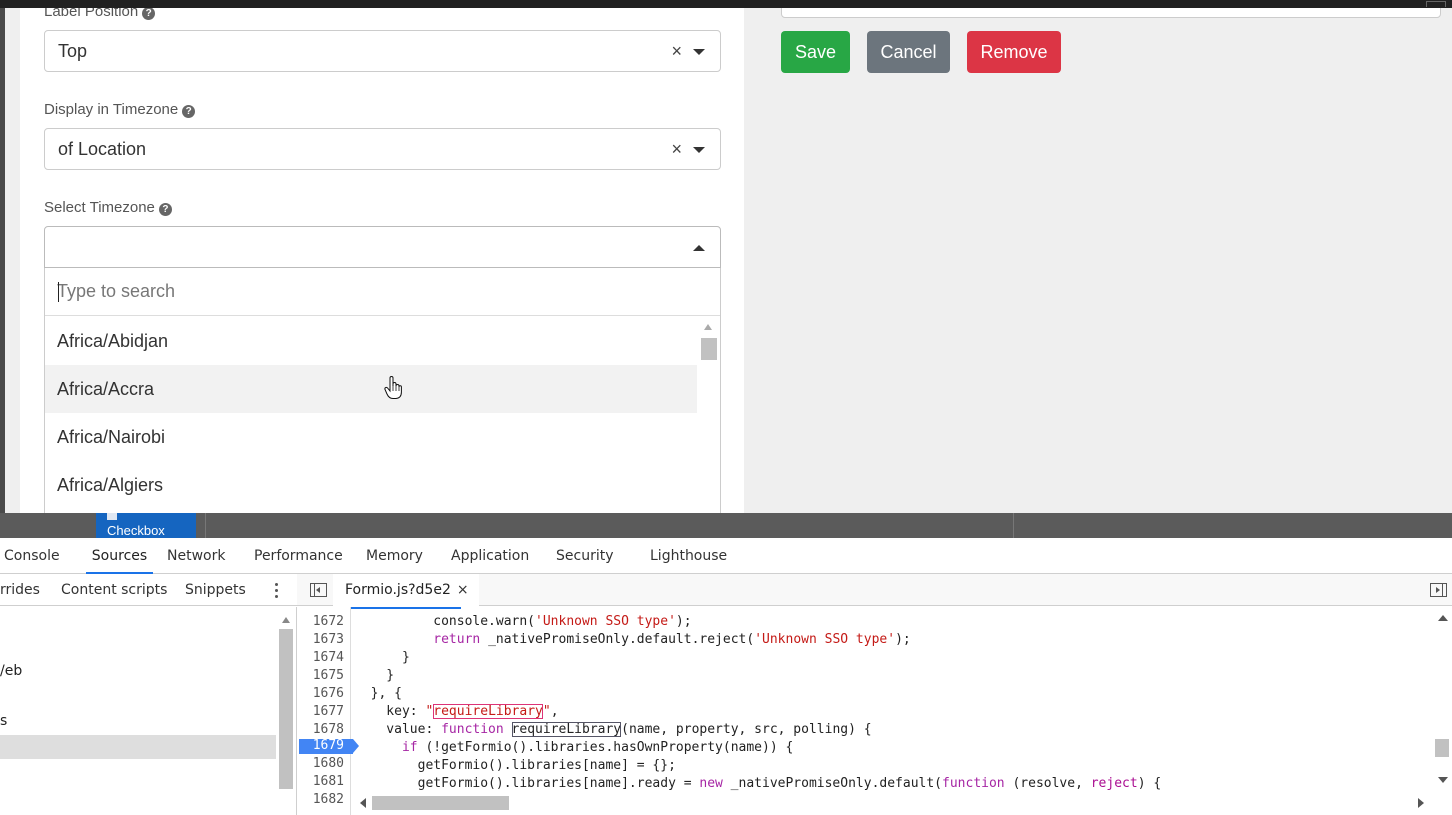 The width and height of the screenshot is (1452, 815). Describe the element at coordinates (102, 149) in the screenshot. I see `display-timezone-value: of Location` at that location.